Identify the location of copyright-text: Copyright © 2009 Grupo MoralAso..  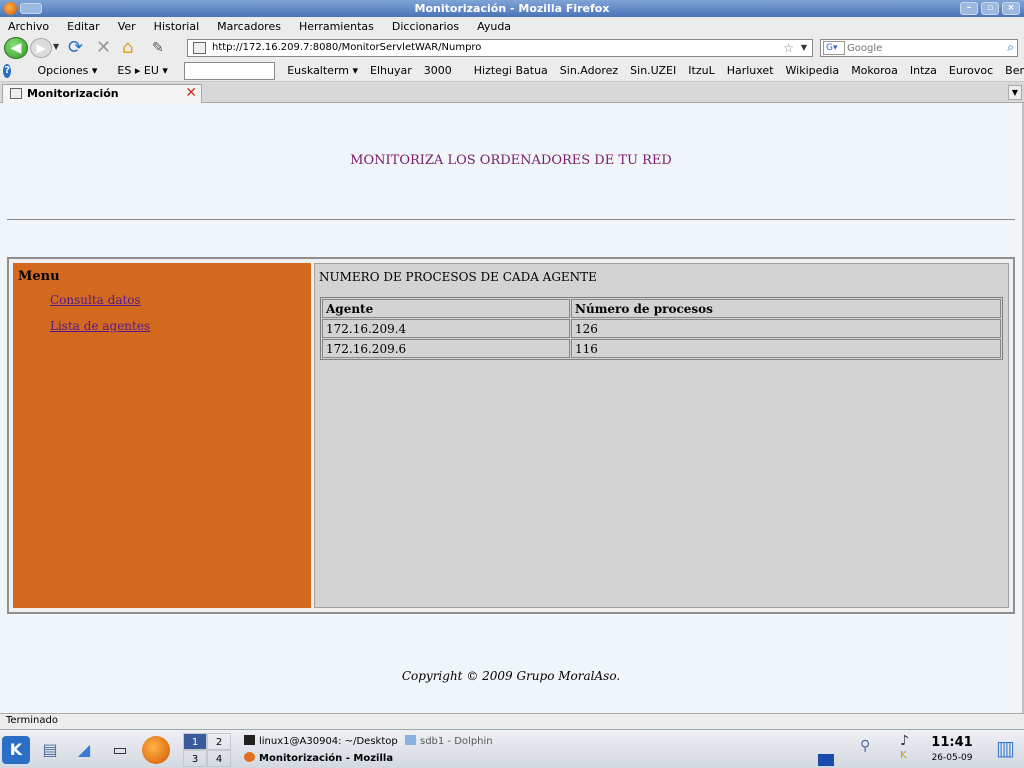
(511, 676).